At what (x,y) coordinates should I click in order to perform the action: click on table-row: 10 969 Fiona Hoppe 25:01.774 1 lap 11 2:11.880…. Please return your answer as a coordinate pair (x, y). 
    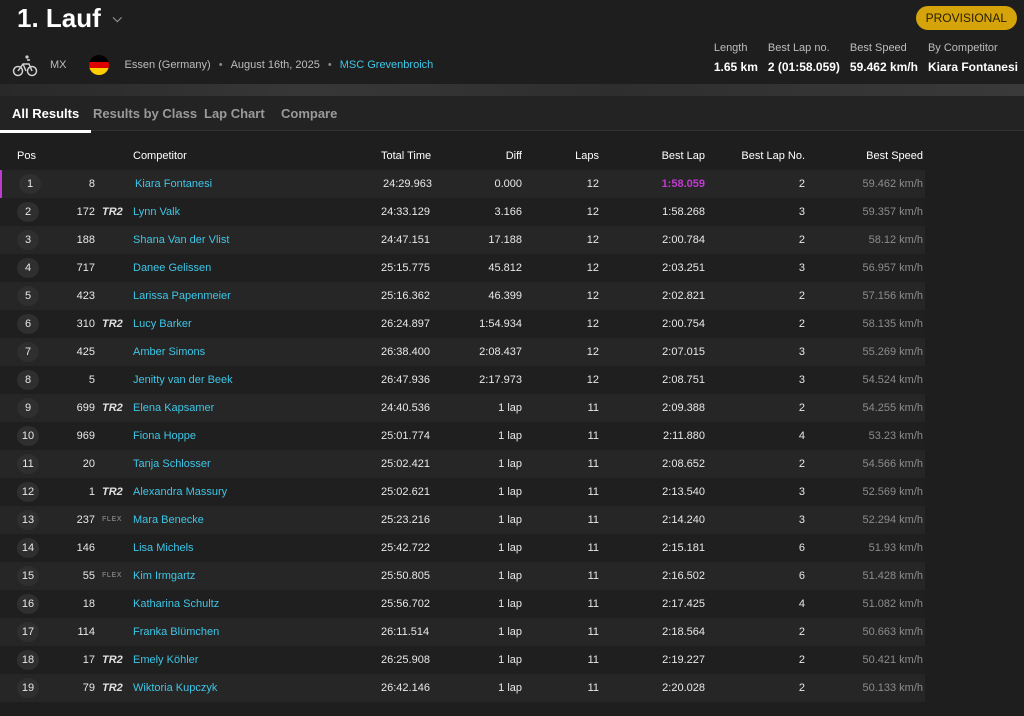
    Looking at the image, I should click on (462, 436).